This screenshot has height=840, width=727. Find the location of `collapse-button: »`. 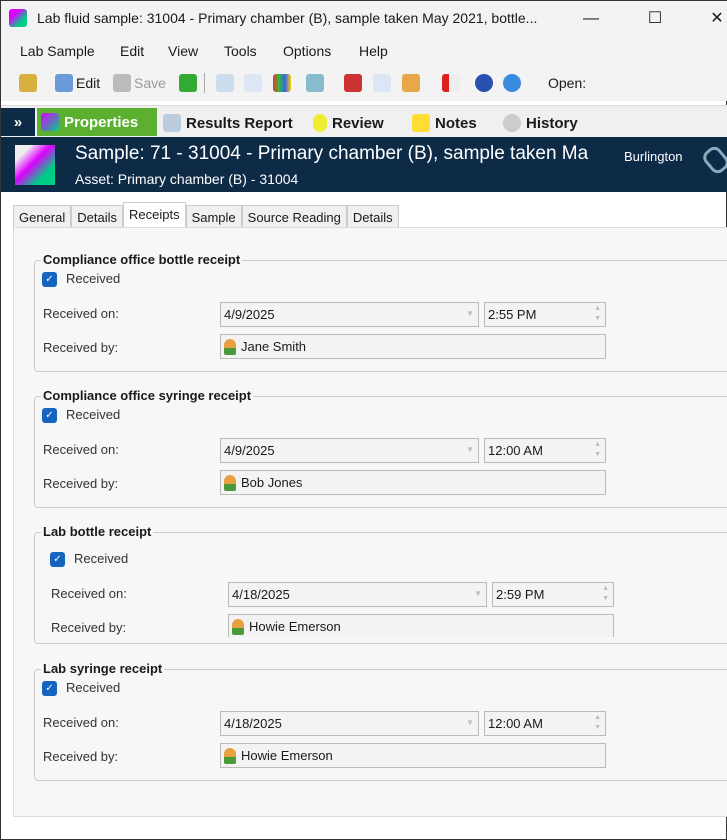

collapse-button: » is located at coordinates (18, 122).